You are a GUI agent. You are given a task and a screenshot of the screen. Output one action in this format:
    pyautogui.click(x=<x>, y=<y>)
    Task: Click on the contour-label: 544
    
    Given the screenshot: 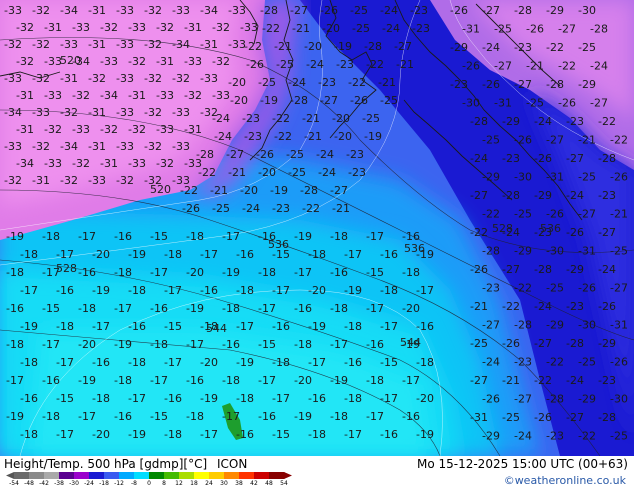 What is the action you would take?
    pyautogui.click(x=410, y=342)
    